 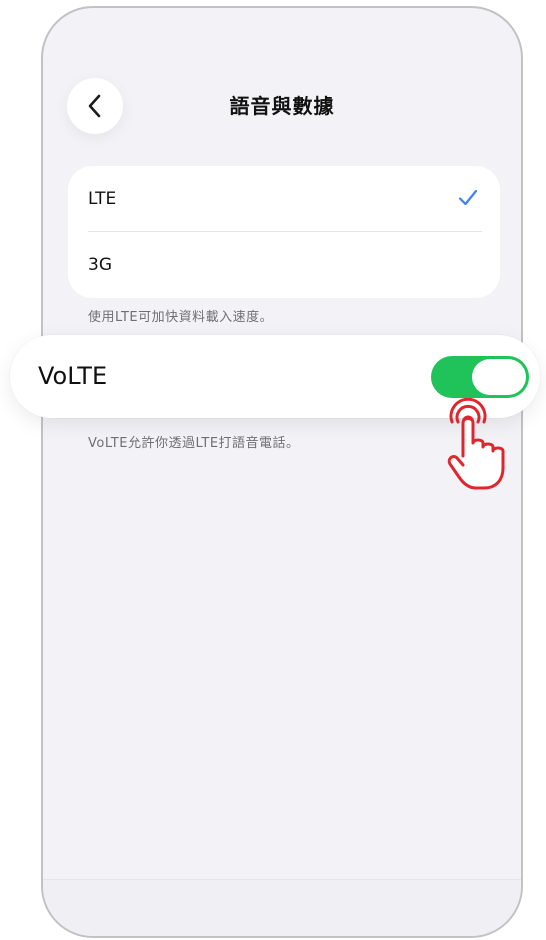 What do you see at coordinates (284, 265) in the screenshot?
I see `option-3g: 3G` at bounding box center [284, 265].